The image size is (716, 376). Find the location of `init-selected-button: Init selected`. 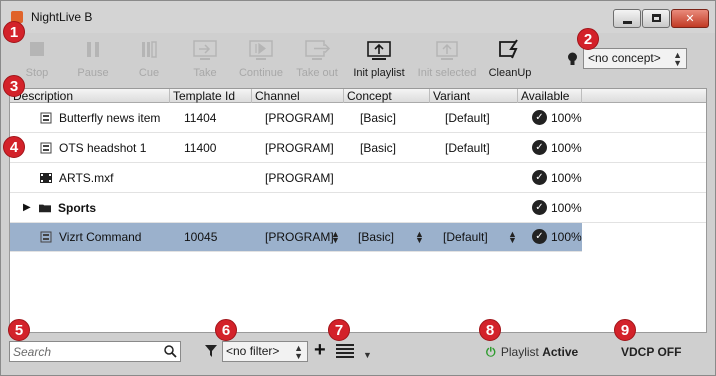

init-selected-button: Init selected is located at coordinates (447, 59).